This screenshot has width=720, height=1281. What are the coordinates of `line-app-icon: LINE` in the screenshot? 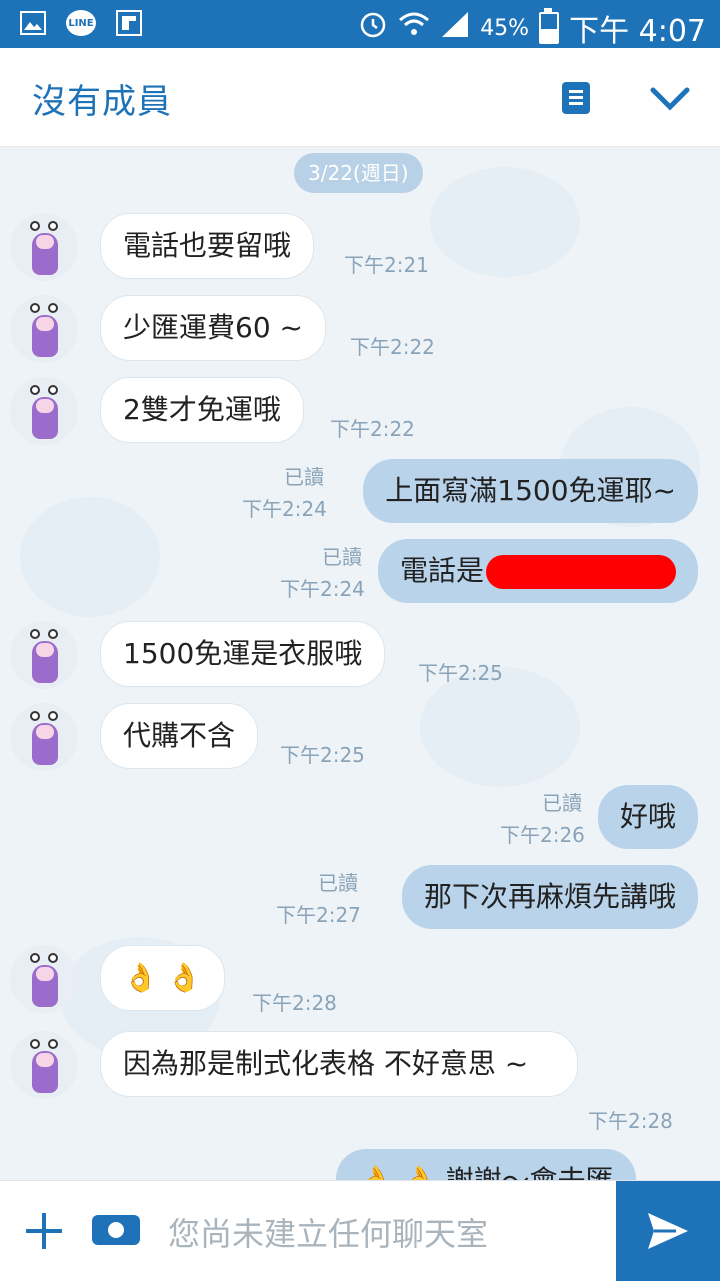 It's located at (81, 23).